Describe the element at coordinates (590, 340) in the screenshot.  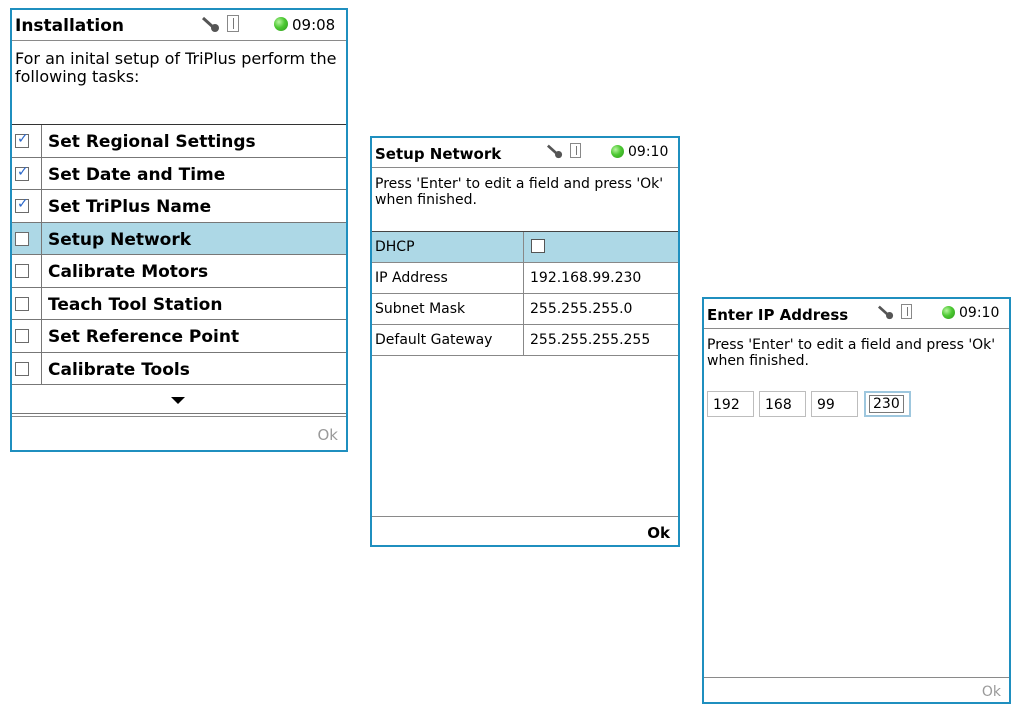
I see `network-field-value: 255.255.255.255` at that location.